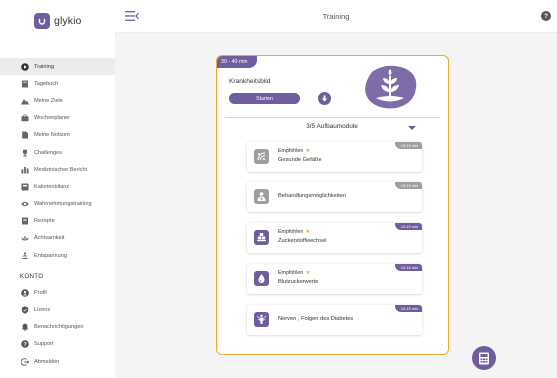  What do you see at coordinates (334, 157) in the screenshot?
I see `module-card-gesunde-gefaesse: 10-15 min Empfohlen ★ Gesunde Gefäße` at bounding box center [334, 157].